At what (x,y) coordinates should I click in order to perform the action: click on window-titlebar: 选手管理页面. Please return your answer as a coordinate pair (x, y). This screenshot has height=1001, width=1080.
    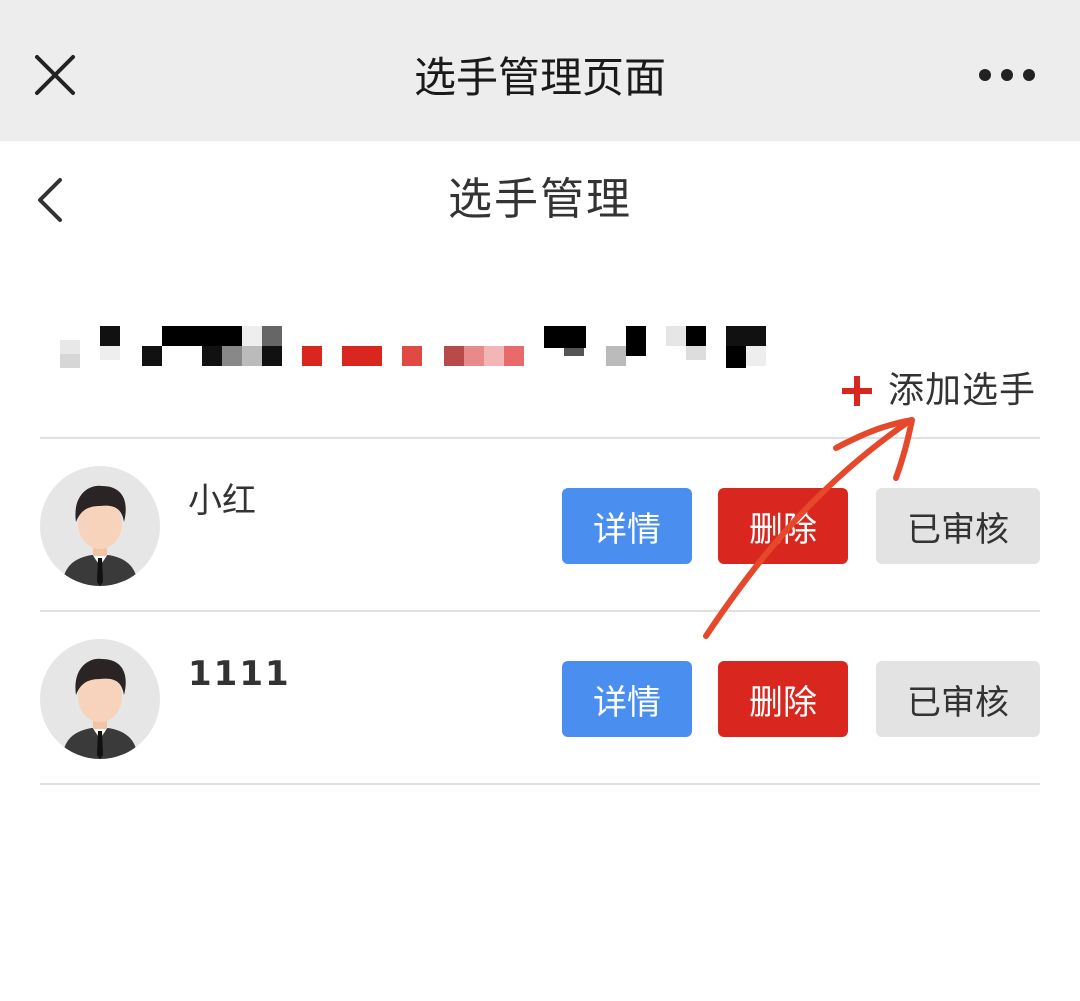
    Looking at the image, I should click on (540, 70).